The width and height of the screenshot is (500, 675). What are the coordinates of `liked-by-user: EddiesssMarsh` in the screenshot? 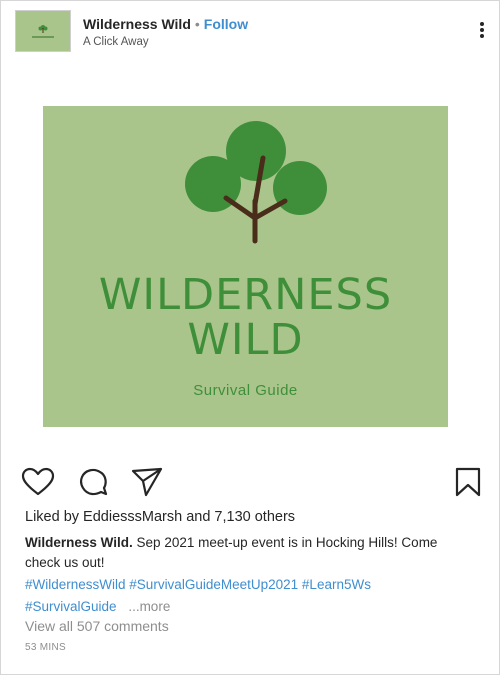 It's located at (132, 517).